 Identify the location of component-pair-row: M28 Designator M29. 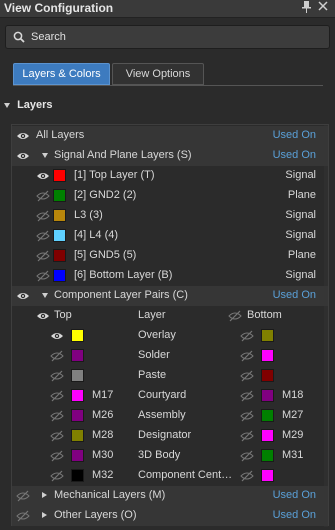
(170, 436).